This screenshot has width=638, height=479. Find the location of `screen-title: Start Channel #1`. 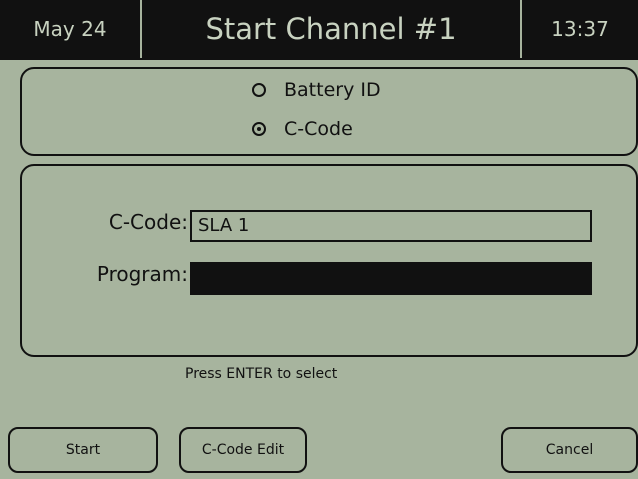

screen-title: Start Channel #1 is located at coordinates (332, 29).